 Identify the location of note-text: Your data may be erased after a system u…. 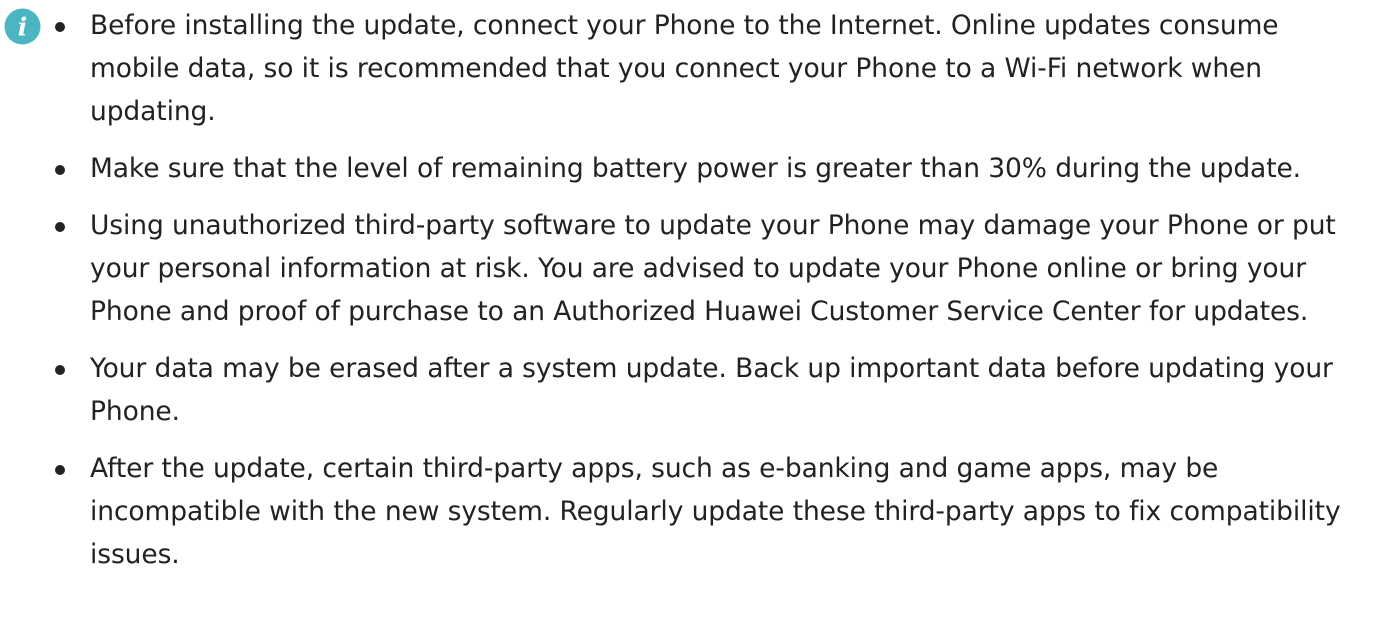
(711, 390).